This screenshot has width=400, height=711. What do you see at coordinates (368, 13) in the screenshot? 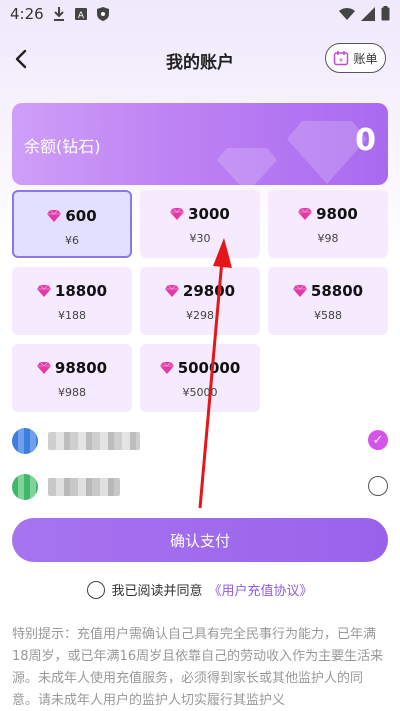
I see `signal-icon` at bounding box center [368, 13].